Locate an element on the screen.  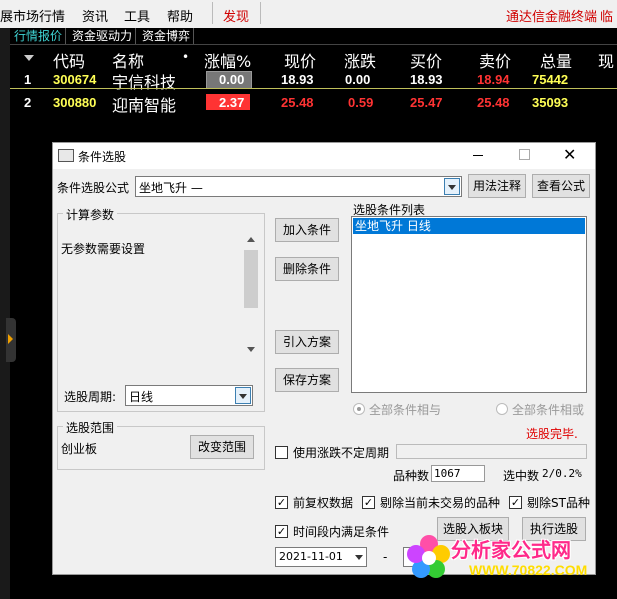
change-value: 0.00 is located at coordinates (358, 79).